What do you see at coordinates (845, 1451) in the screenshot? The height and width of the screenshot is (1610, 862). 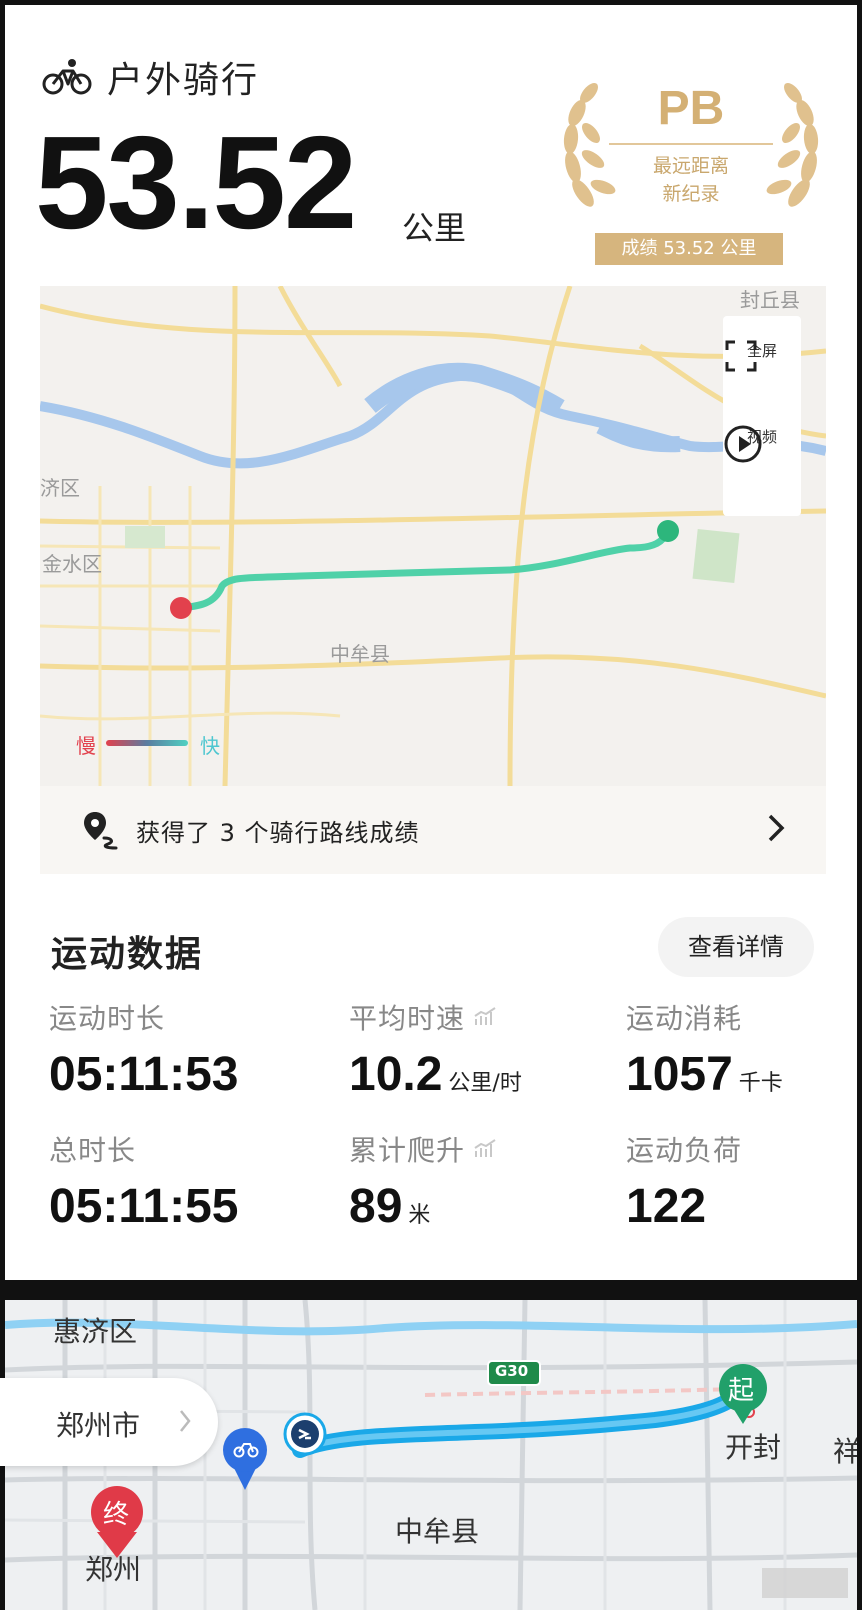 I see `edge-label: 祥` at bounding box center [845, 1451].